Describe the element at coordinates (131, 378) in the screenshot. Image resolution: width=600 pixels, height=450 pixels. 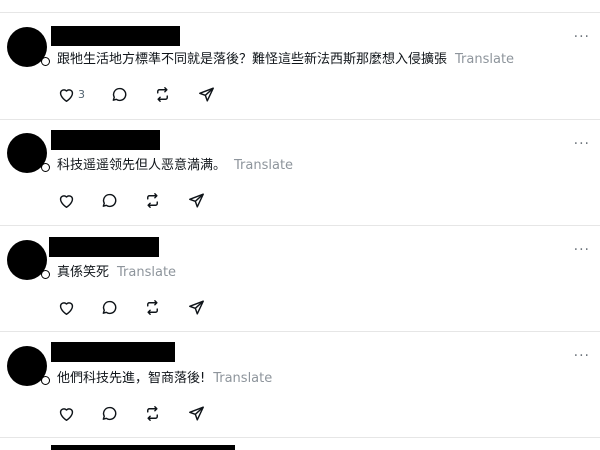
I see `post-text-content: 他們科技先進，智商落後!` at that location.